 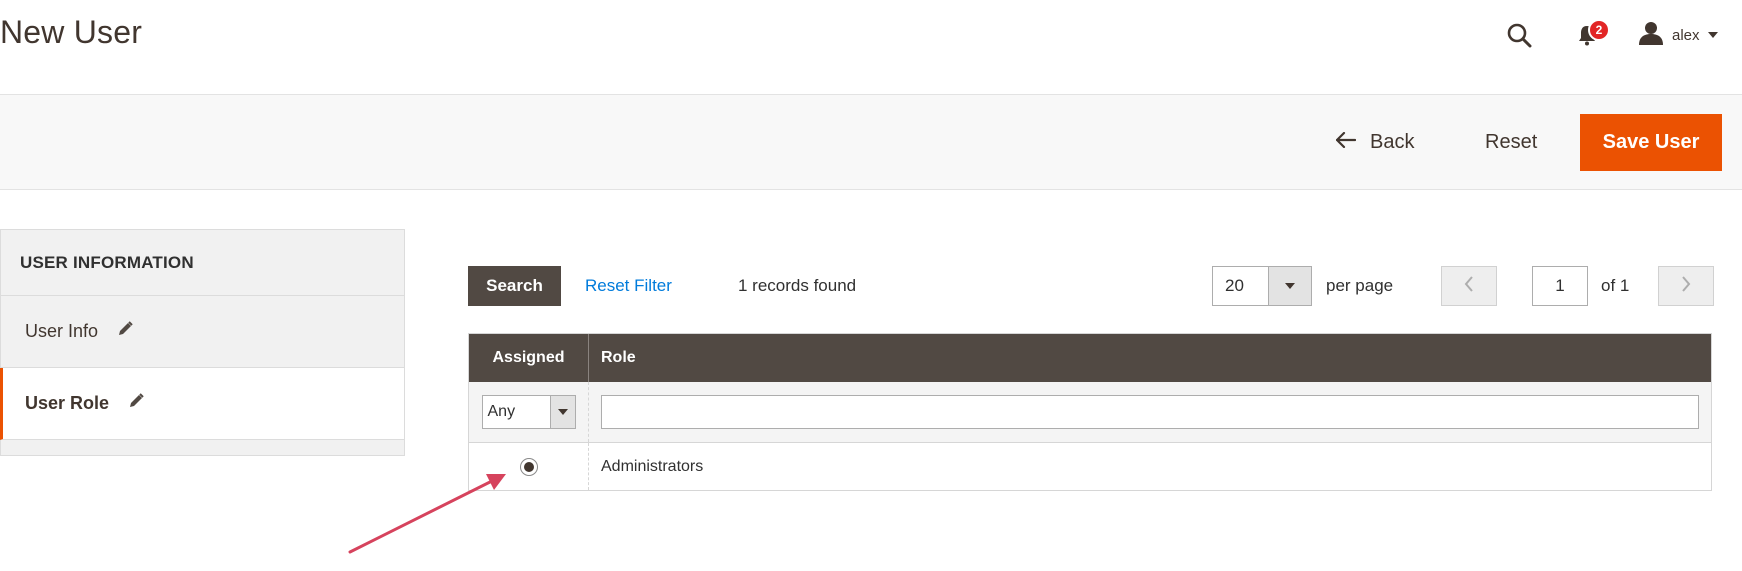 What do you see at coordinates (1392, 141) in the screenshot?
I see `back-button-label: Back` at bounding box center [1392, 141].